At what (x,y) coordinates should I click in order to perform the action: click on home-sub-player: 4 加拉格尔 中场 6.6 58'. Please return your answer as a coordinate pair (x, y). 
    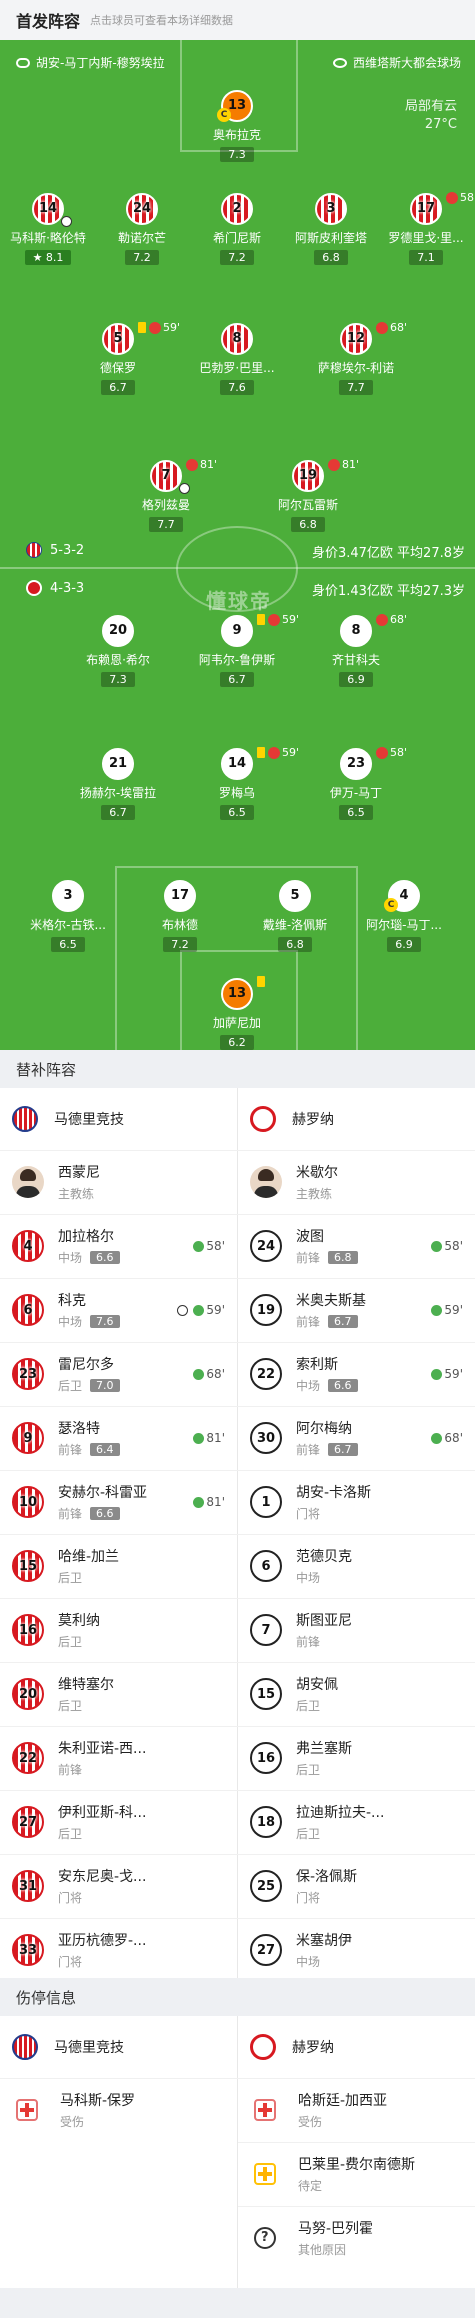
    Looking at the image, I should click on (118, 1246).